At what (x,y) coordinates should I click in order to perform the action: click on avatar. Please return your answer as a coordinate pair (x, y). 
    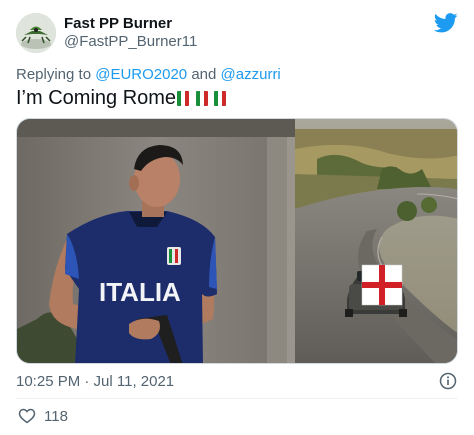
    Looking at the image, I should click on (36, 33).